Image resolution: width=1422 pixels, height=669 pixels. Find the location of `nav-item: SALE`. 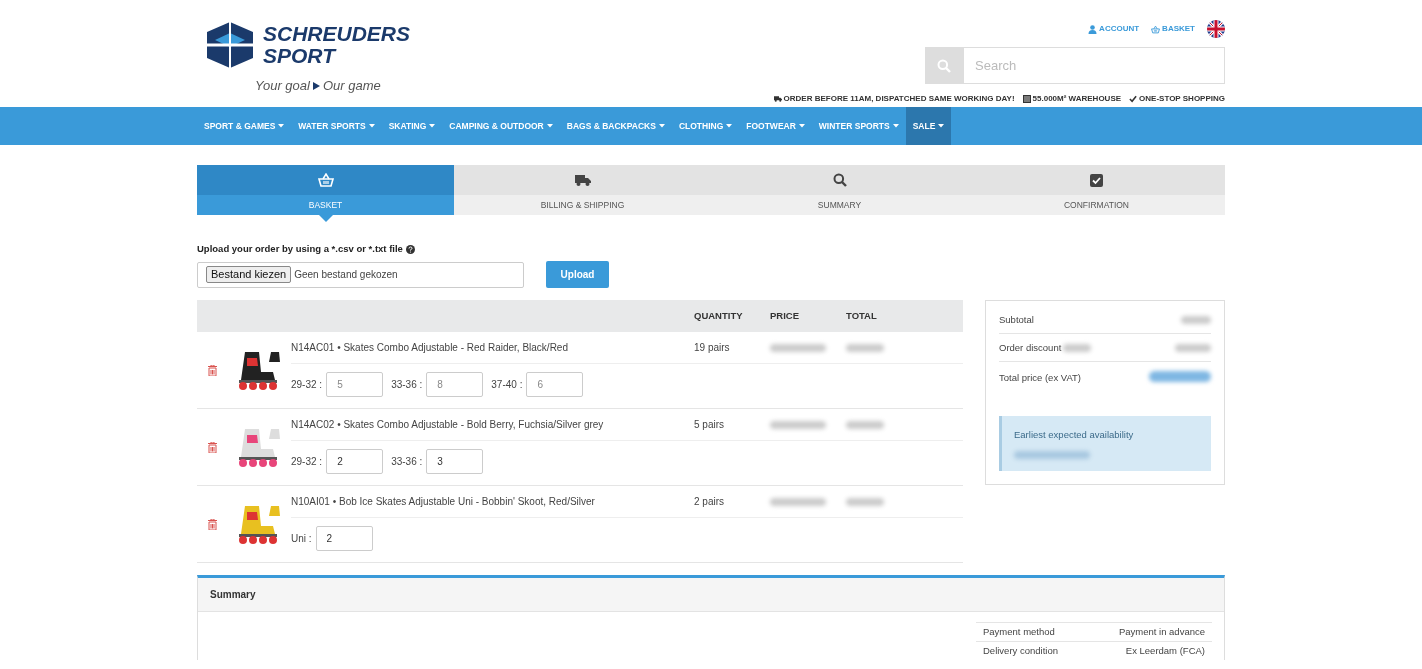

nav-item: SALE is located at coordinates (928, 126).